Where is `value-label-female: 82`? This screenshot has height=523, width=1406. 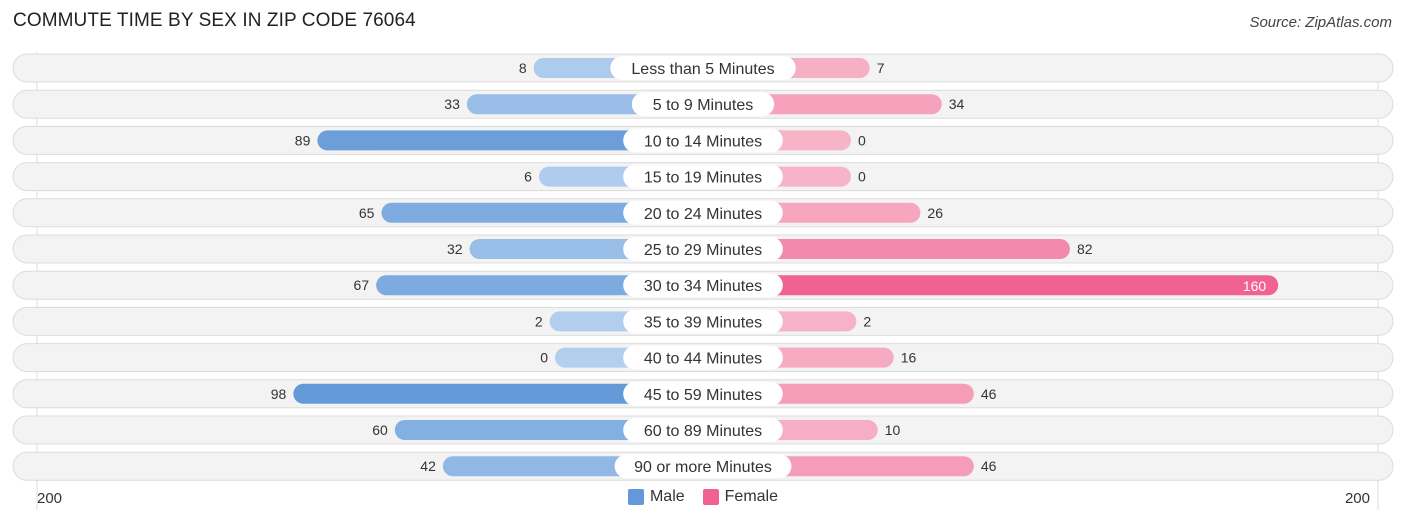
value-label-female: 82 is located at coordinates (1085, 249).